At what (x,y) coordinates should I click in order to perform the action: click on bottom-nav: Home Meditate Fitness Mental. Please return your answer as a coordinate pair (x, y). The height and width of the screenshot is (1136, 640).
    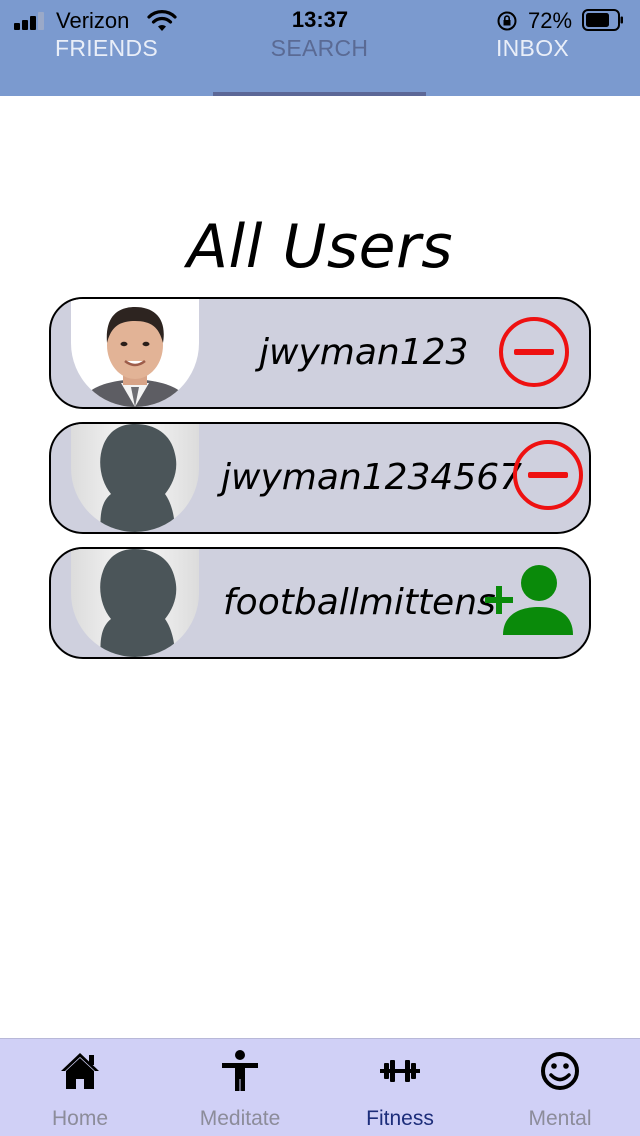
    Looking at the image, I should click on (320, 1087).